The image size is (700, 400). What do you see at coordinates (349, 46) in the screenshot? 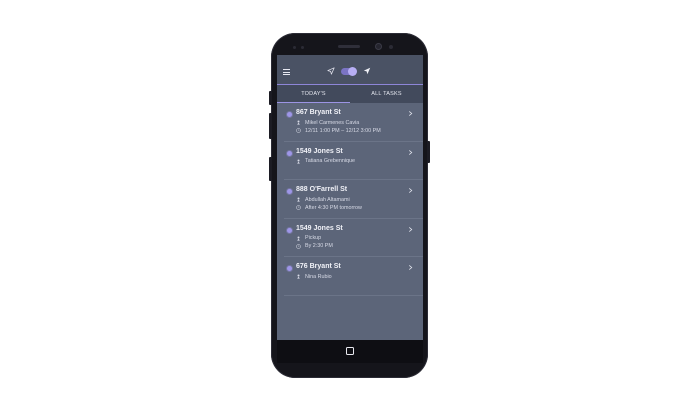
I see `earpiece-speaker` at bounding box center [349, 46].